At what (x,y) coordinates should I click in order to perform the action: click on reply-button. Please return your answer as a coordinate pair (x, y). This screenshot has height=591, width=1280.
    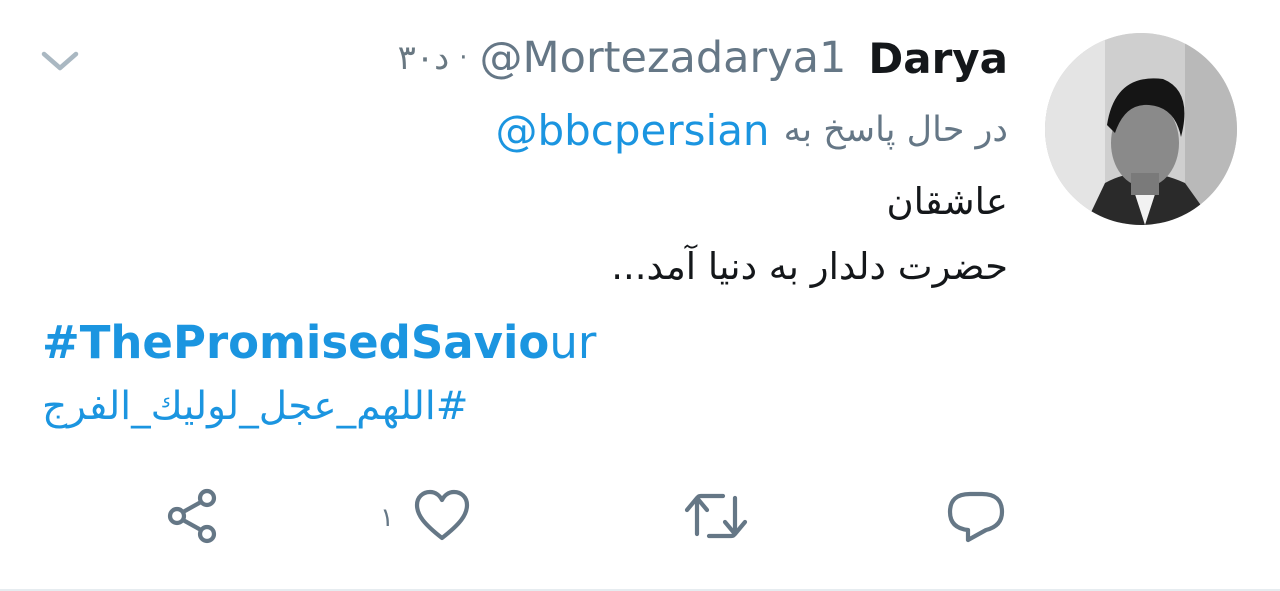
    Looking at the image, I should click on (976, 518).